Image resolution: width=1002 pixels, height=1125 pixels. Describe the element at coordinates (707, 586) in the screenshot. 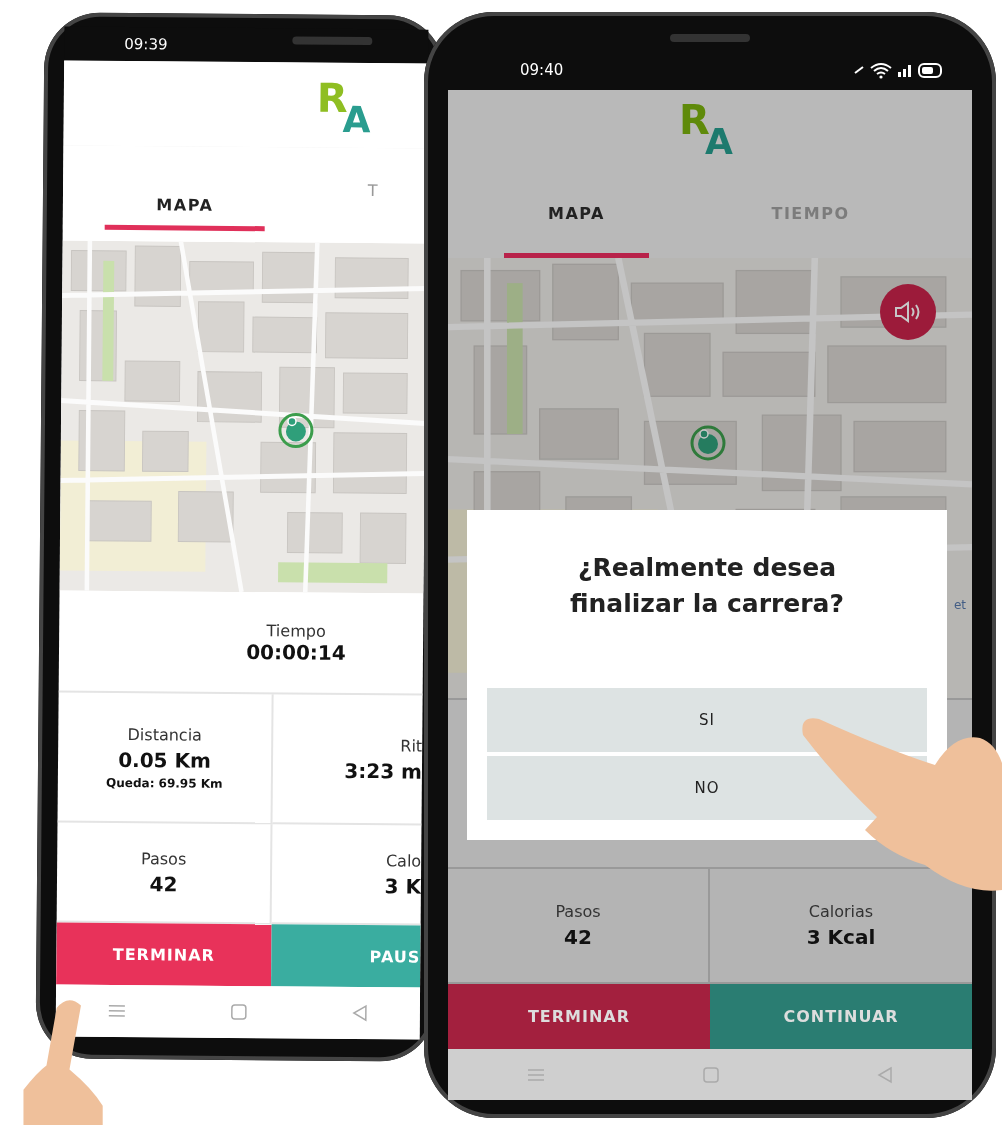

I see `dialog-question: ¿Realmente desea finalizar la carrera?` at that location.